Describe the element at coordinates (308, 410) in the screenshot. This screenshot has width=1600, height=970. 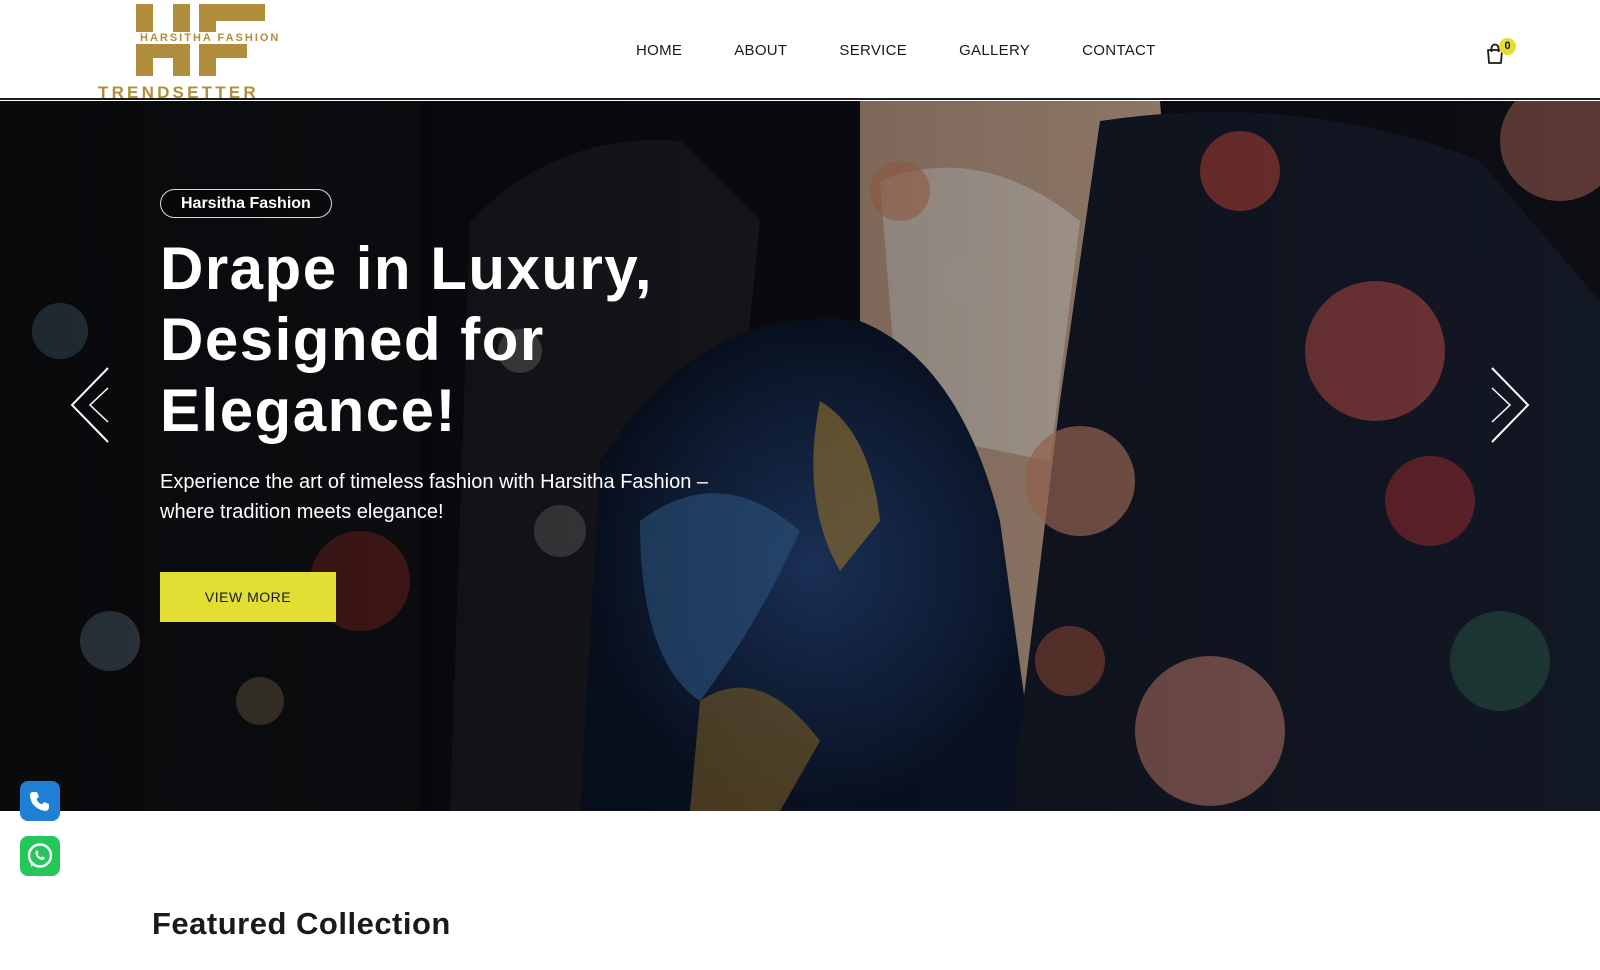
I see `hero-headline-line-3: Elegance!` at that location.